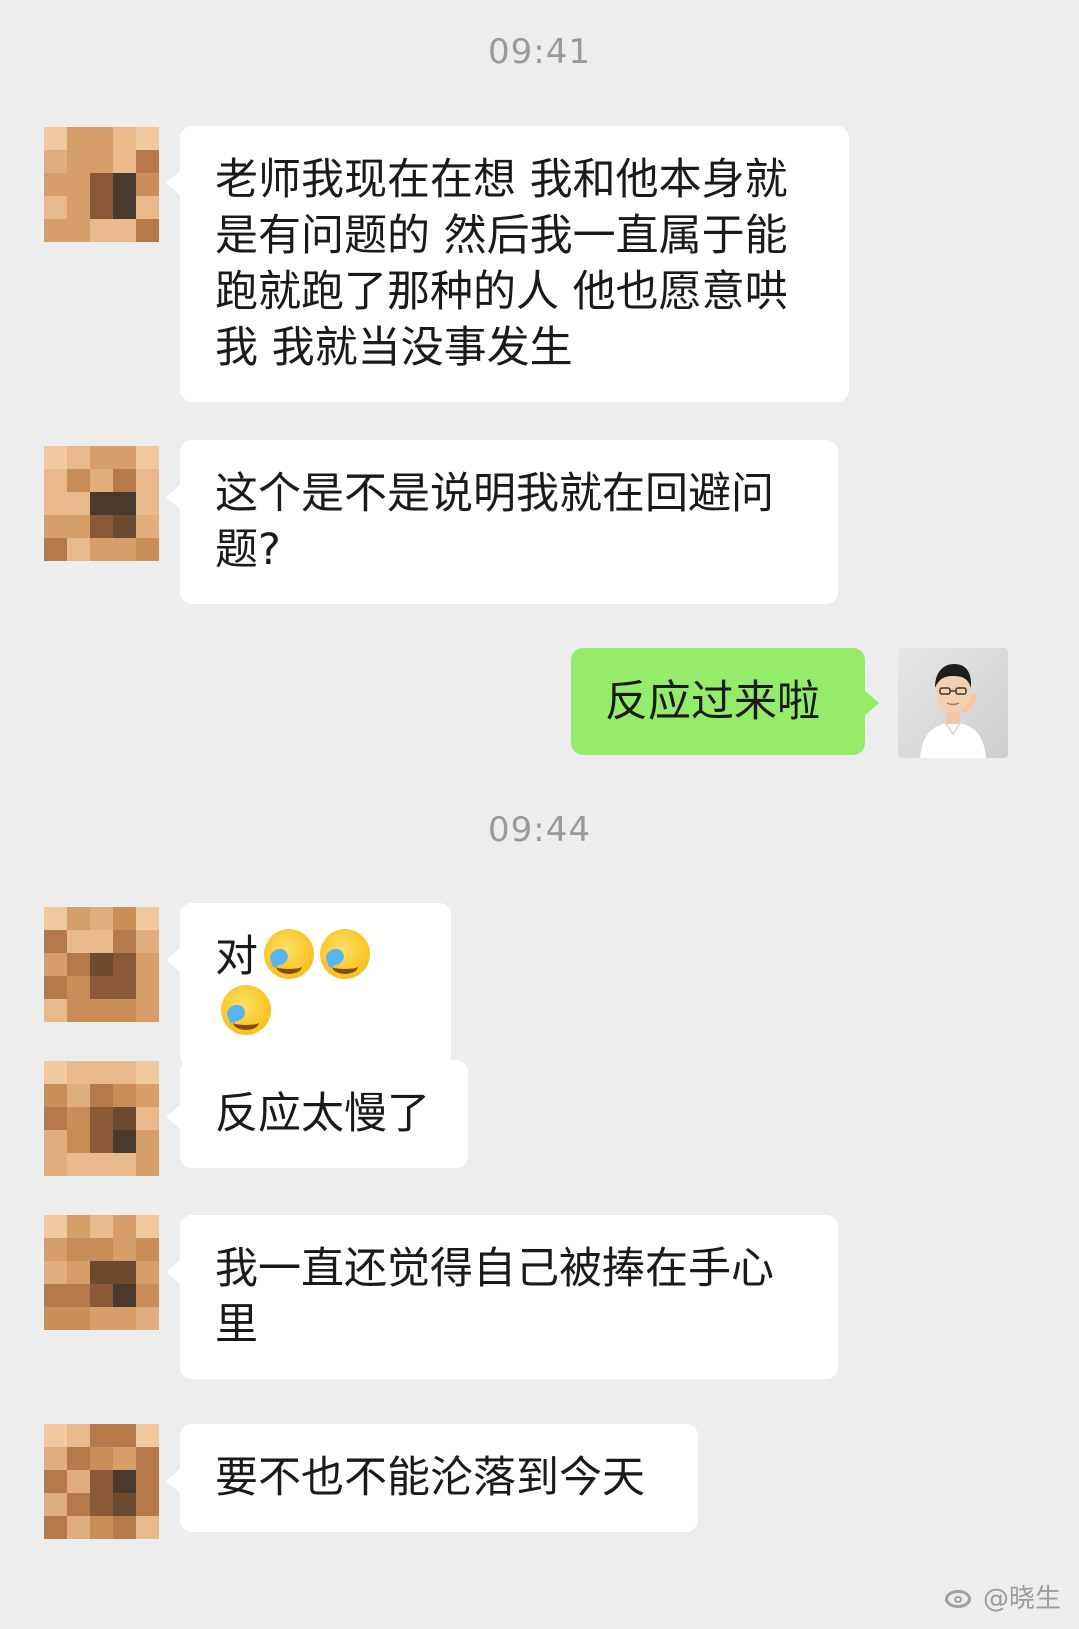 The image size is (1079, 1629). I want to click on message-bubble-outgoing: 反应过来啦, so click(725, 701).